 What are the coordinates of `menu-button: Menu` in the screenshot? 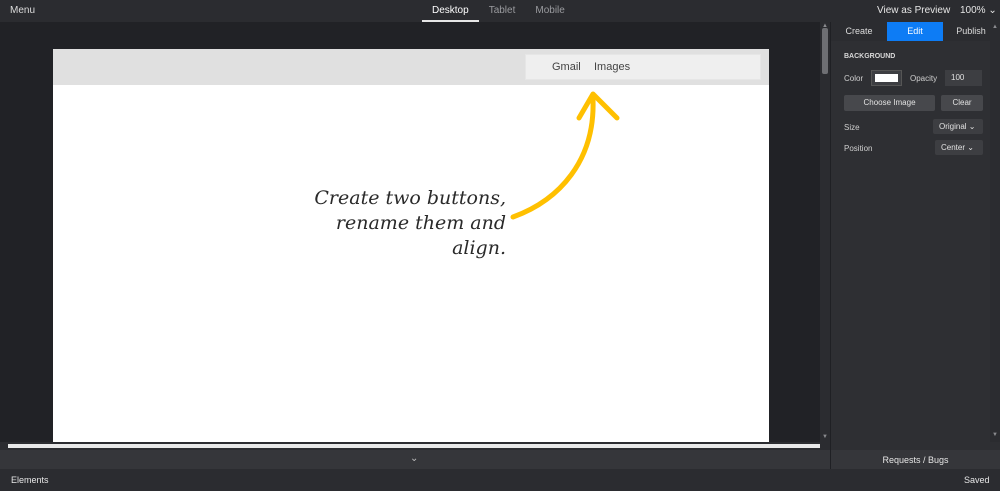 It's located at (22, 10).